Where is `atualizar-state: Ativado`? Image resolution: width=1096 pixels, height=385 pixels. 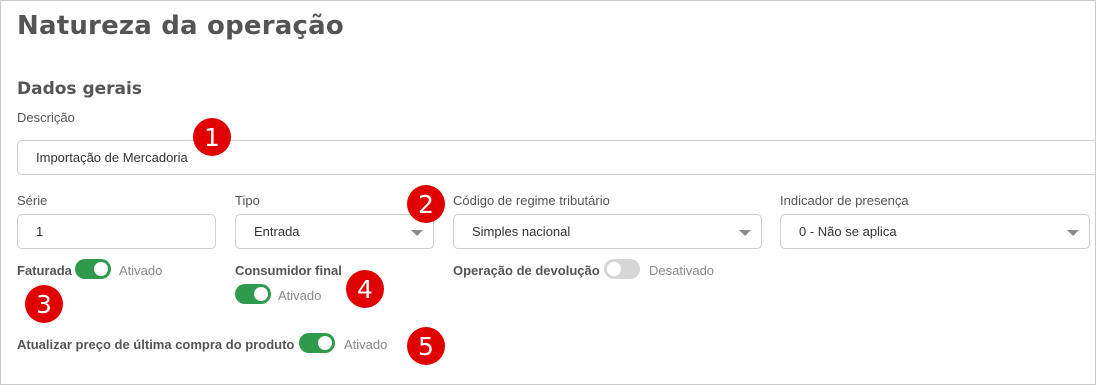
atualizar-state: Ativado is located at coordinates (366, 344).